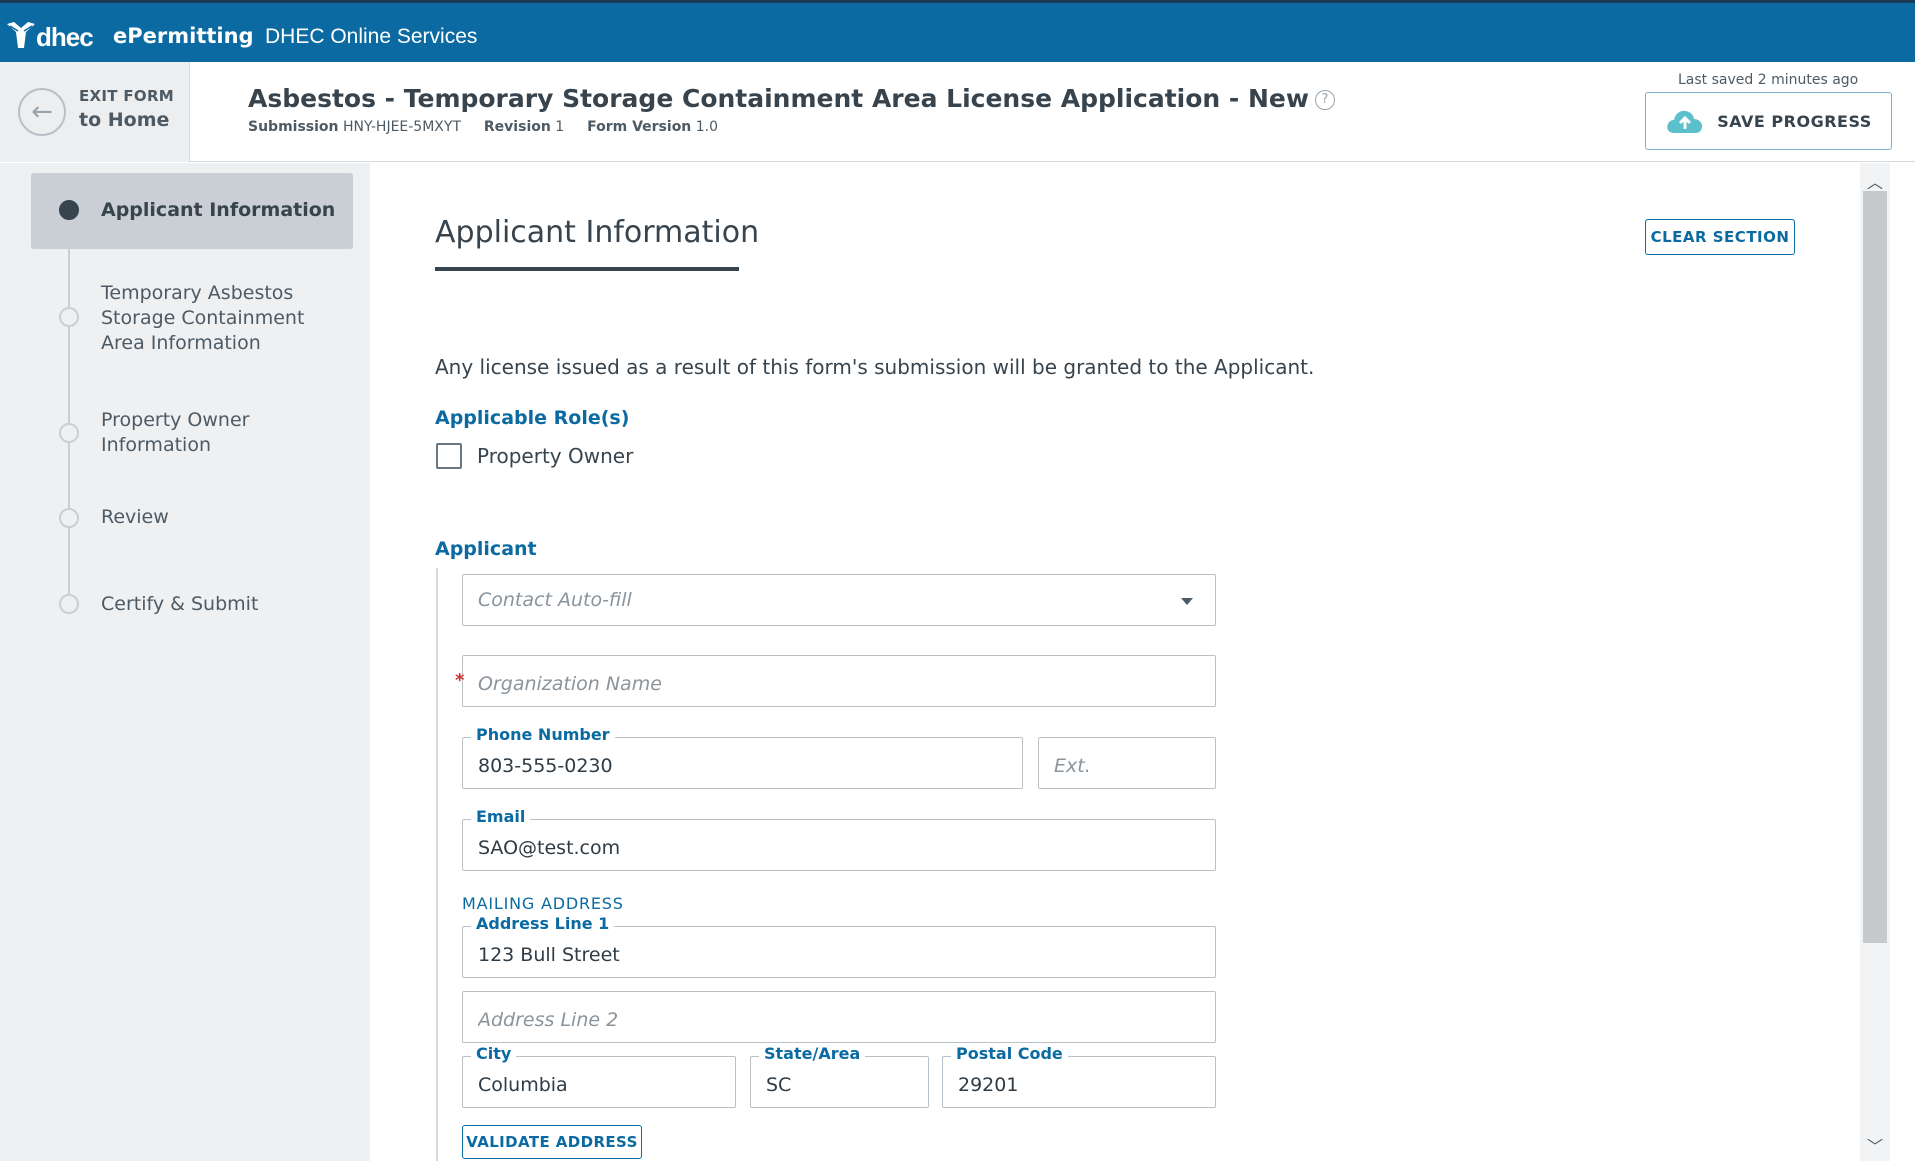  I want to click on city-input, so click(599, 1082).